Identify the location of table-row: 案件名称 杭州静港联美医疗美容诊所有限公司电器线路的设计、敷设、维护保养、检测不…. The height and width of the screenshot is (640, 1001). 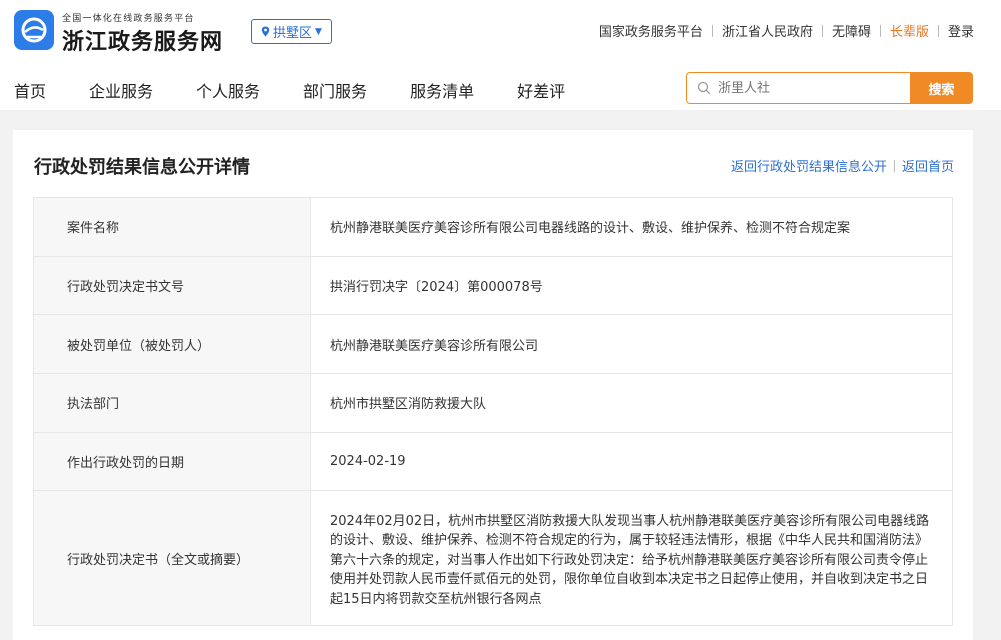
(493, 227).